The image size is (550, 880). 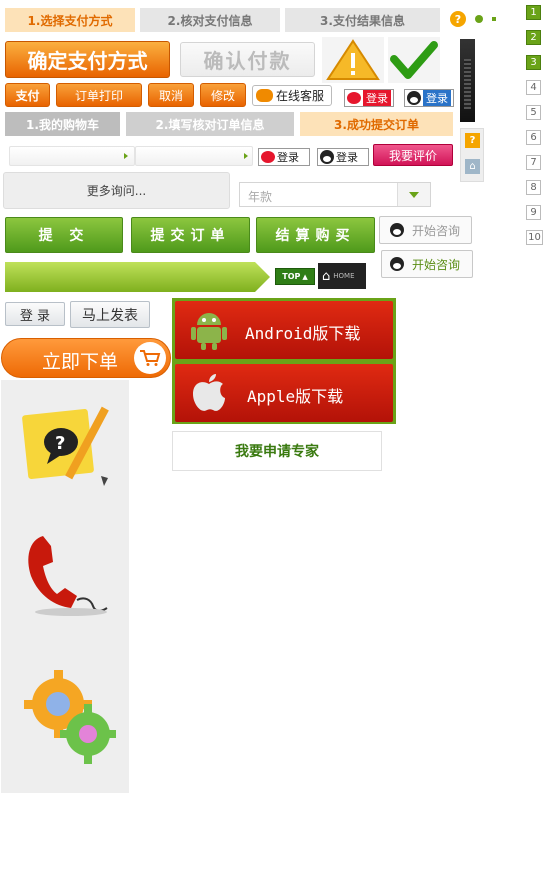 I want to click on dot-small-icon, so click(x=494, y=19).